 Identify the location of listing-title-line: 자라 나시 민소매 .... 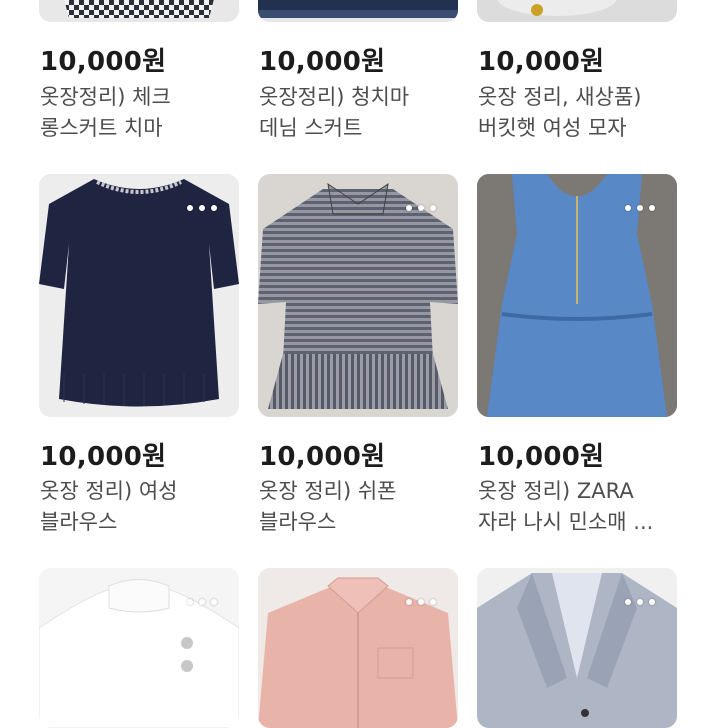
(566, 522).